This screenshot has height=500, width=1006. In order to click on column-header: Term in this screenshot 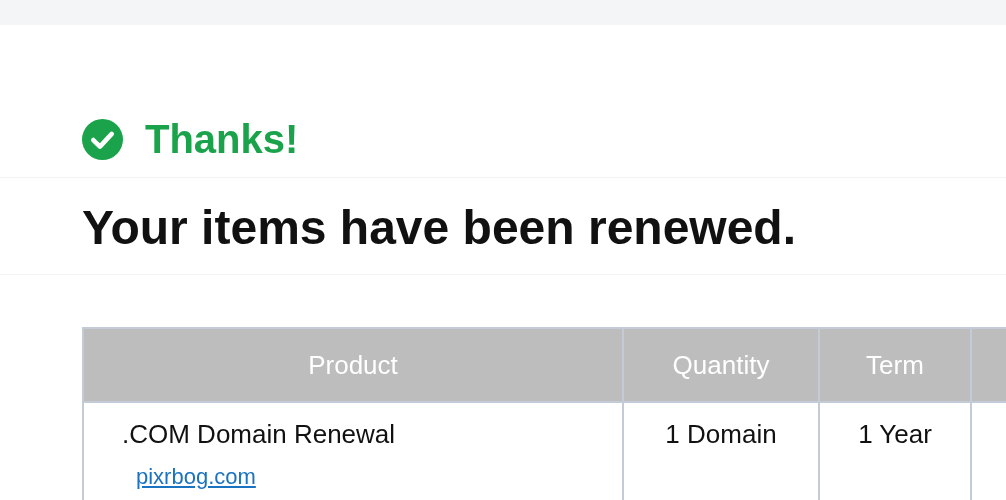, I will do `click(895, 365)`.